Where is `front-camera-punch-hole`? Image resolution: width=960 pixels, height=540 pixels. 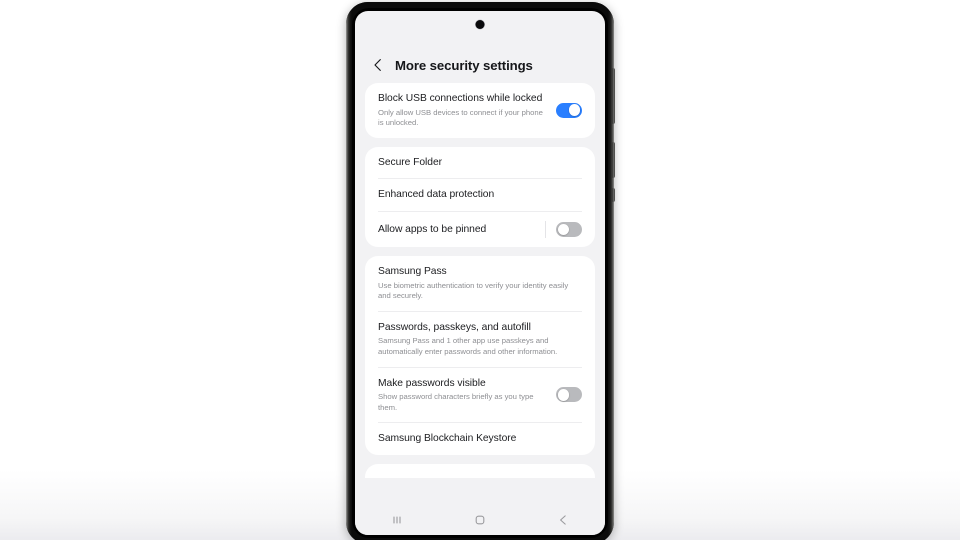
front-camera-punch-hole is located at coordinates (480, 24).